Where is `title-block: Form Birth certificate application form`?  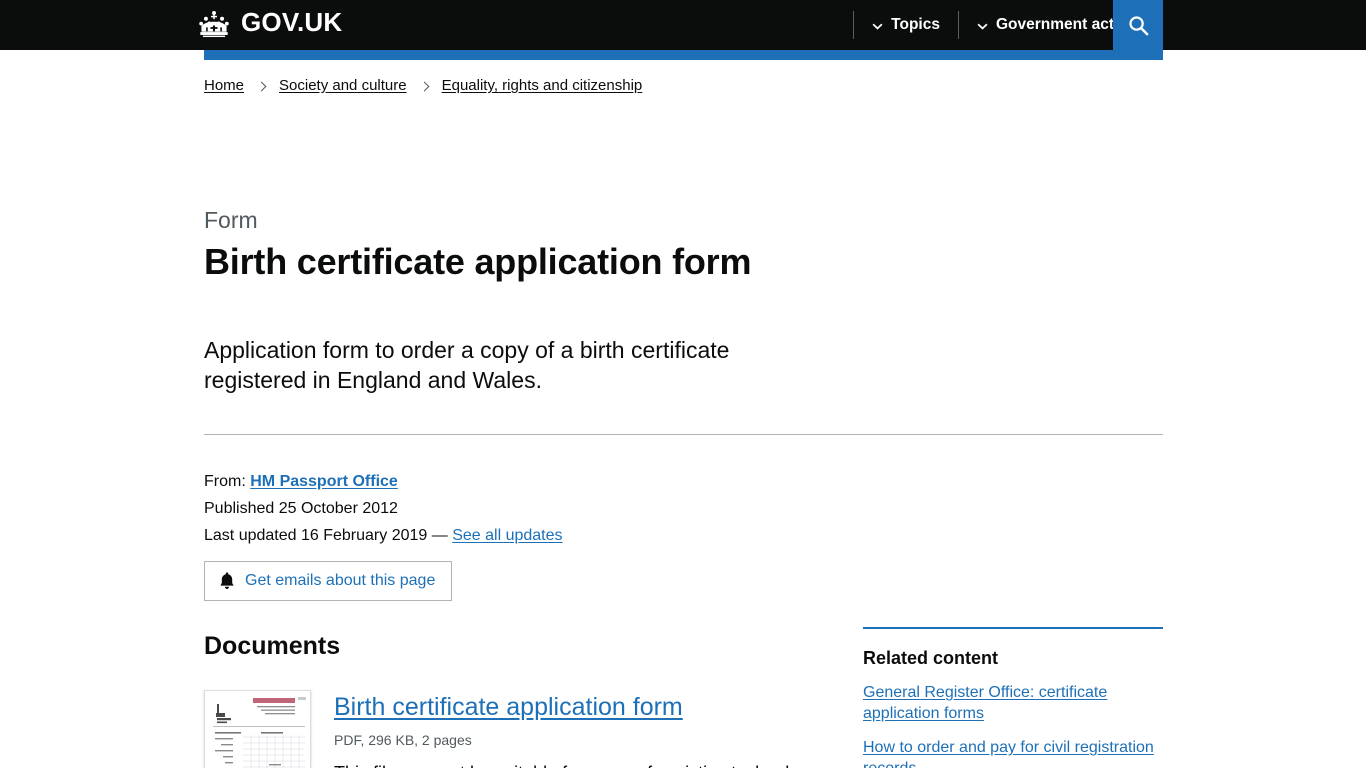
title-block: Form Birth certificate application form is located at coordinates (524, 244).